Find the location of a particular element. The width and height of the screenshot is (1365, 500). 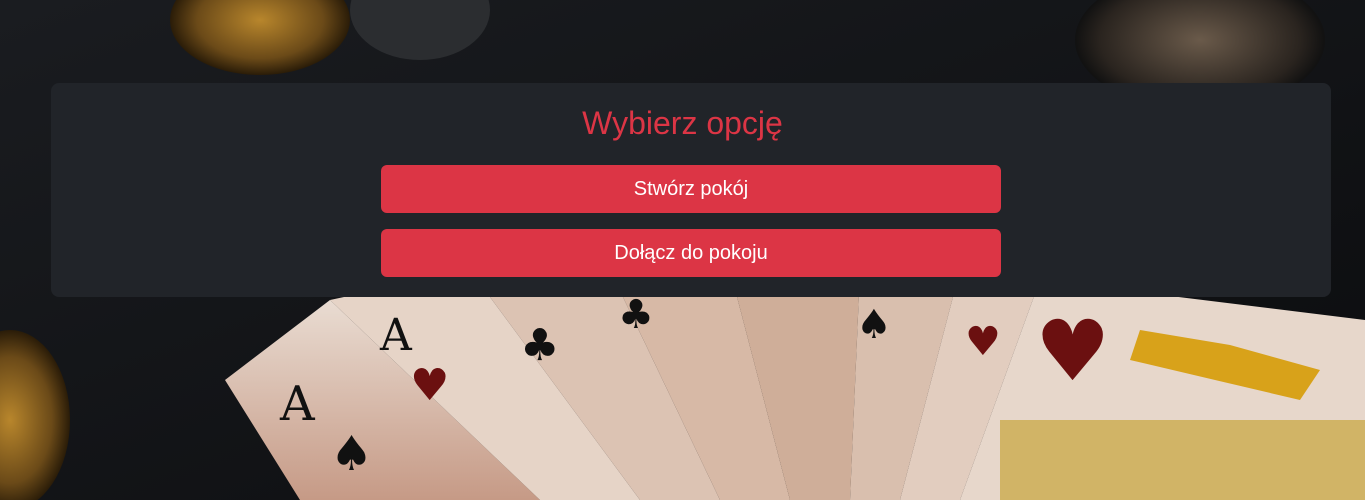

create-room-button: Stwórz pokój is located at coordinates (691, 189).